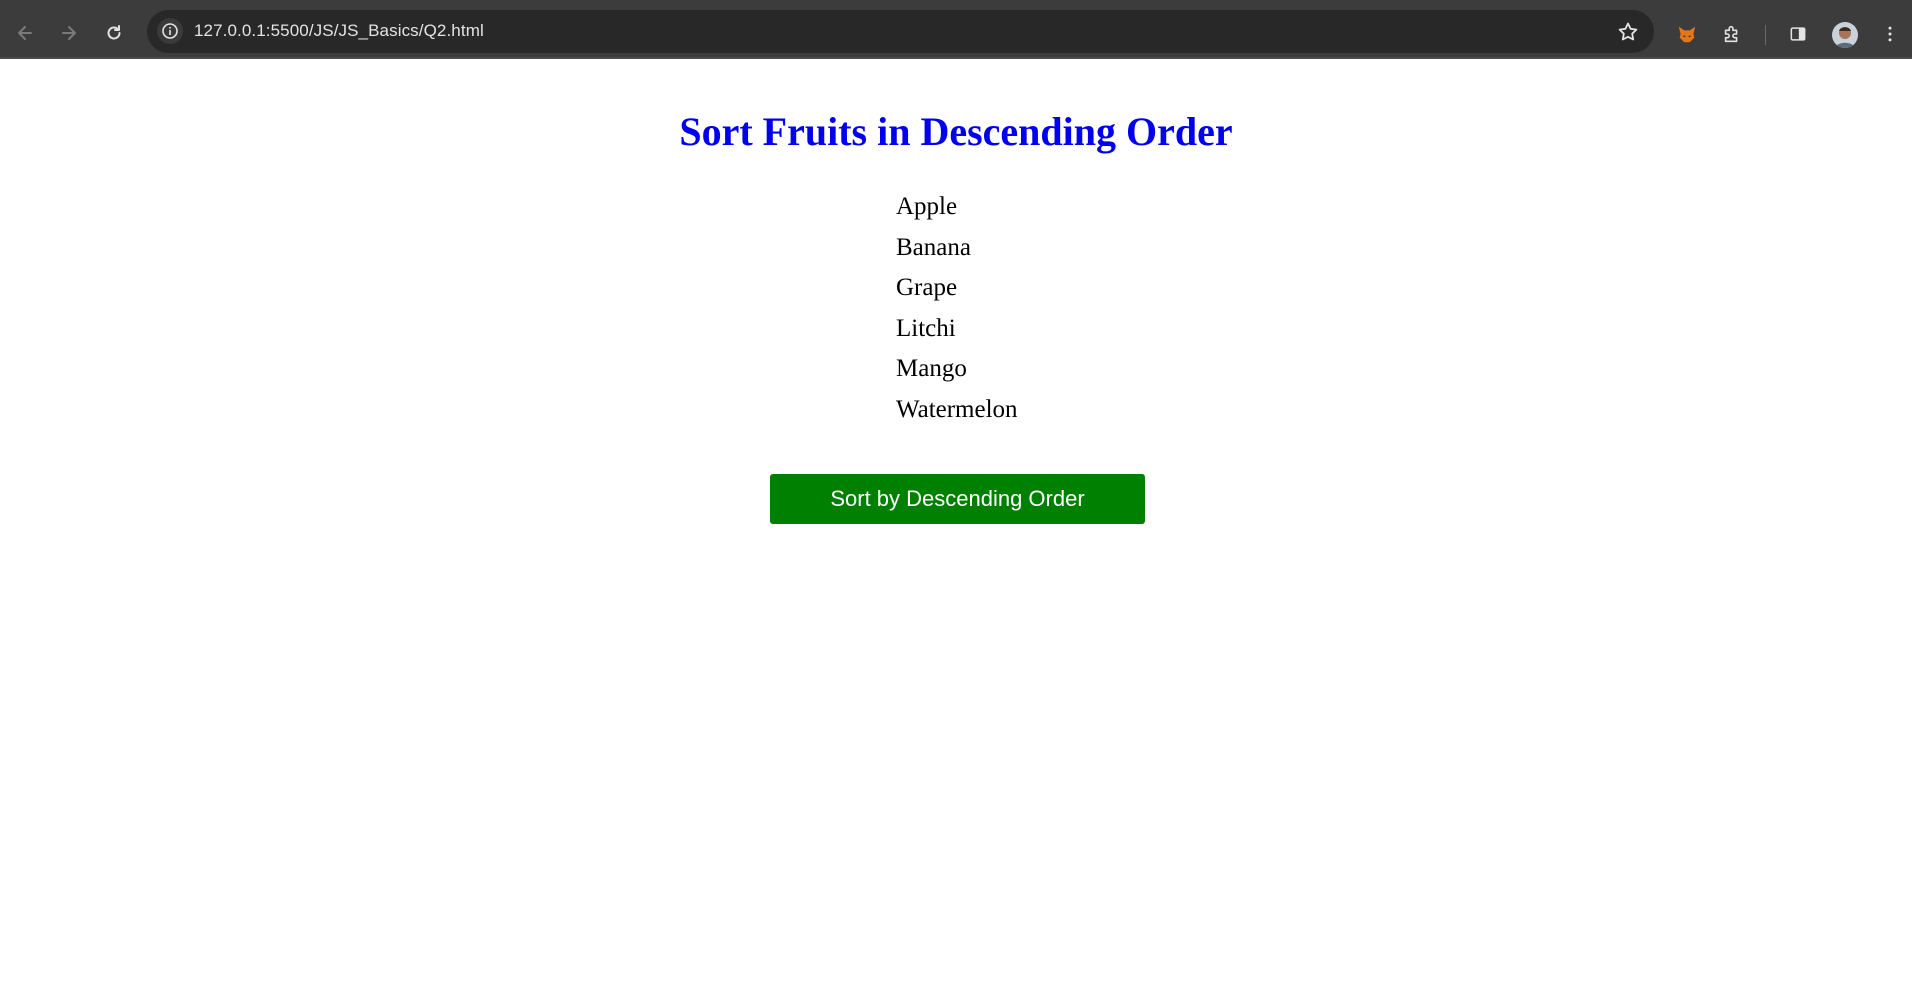  Describe the element at coordinates (926, 328) in the screenshot. I see `list-item: Litchi` at that location.